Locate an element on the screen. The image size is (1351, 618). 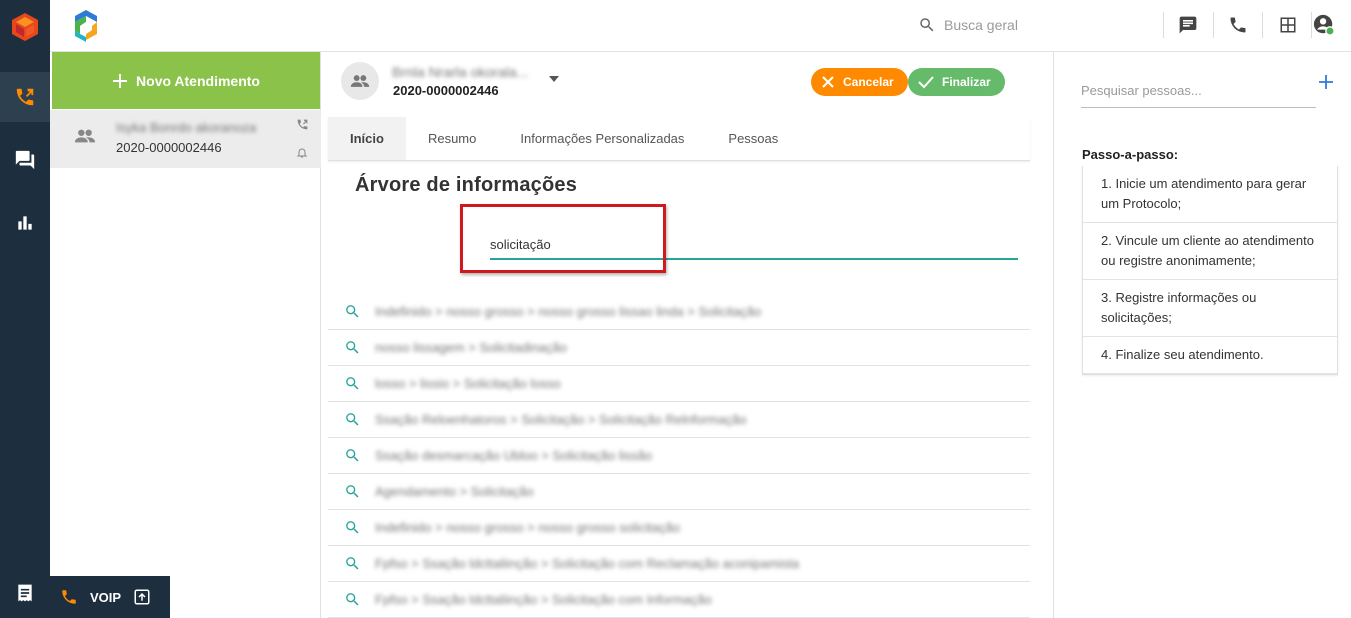
voip-label: VOIP is located at coordinates (106, 597).